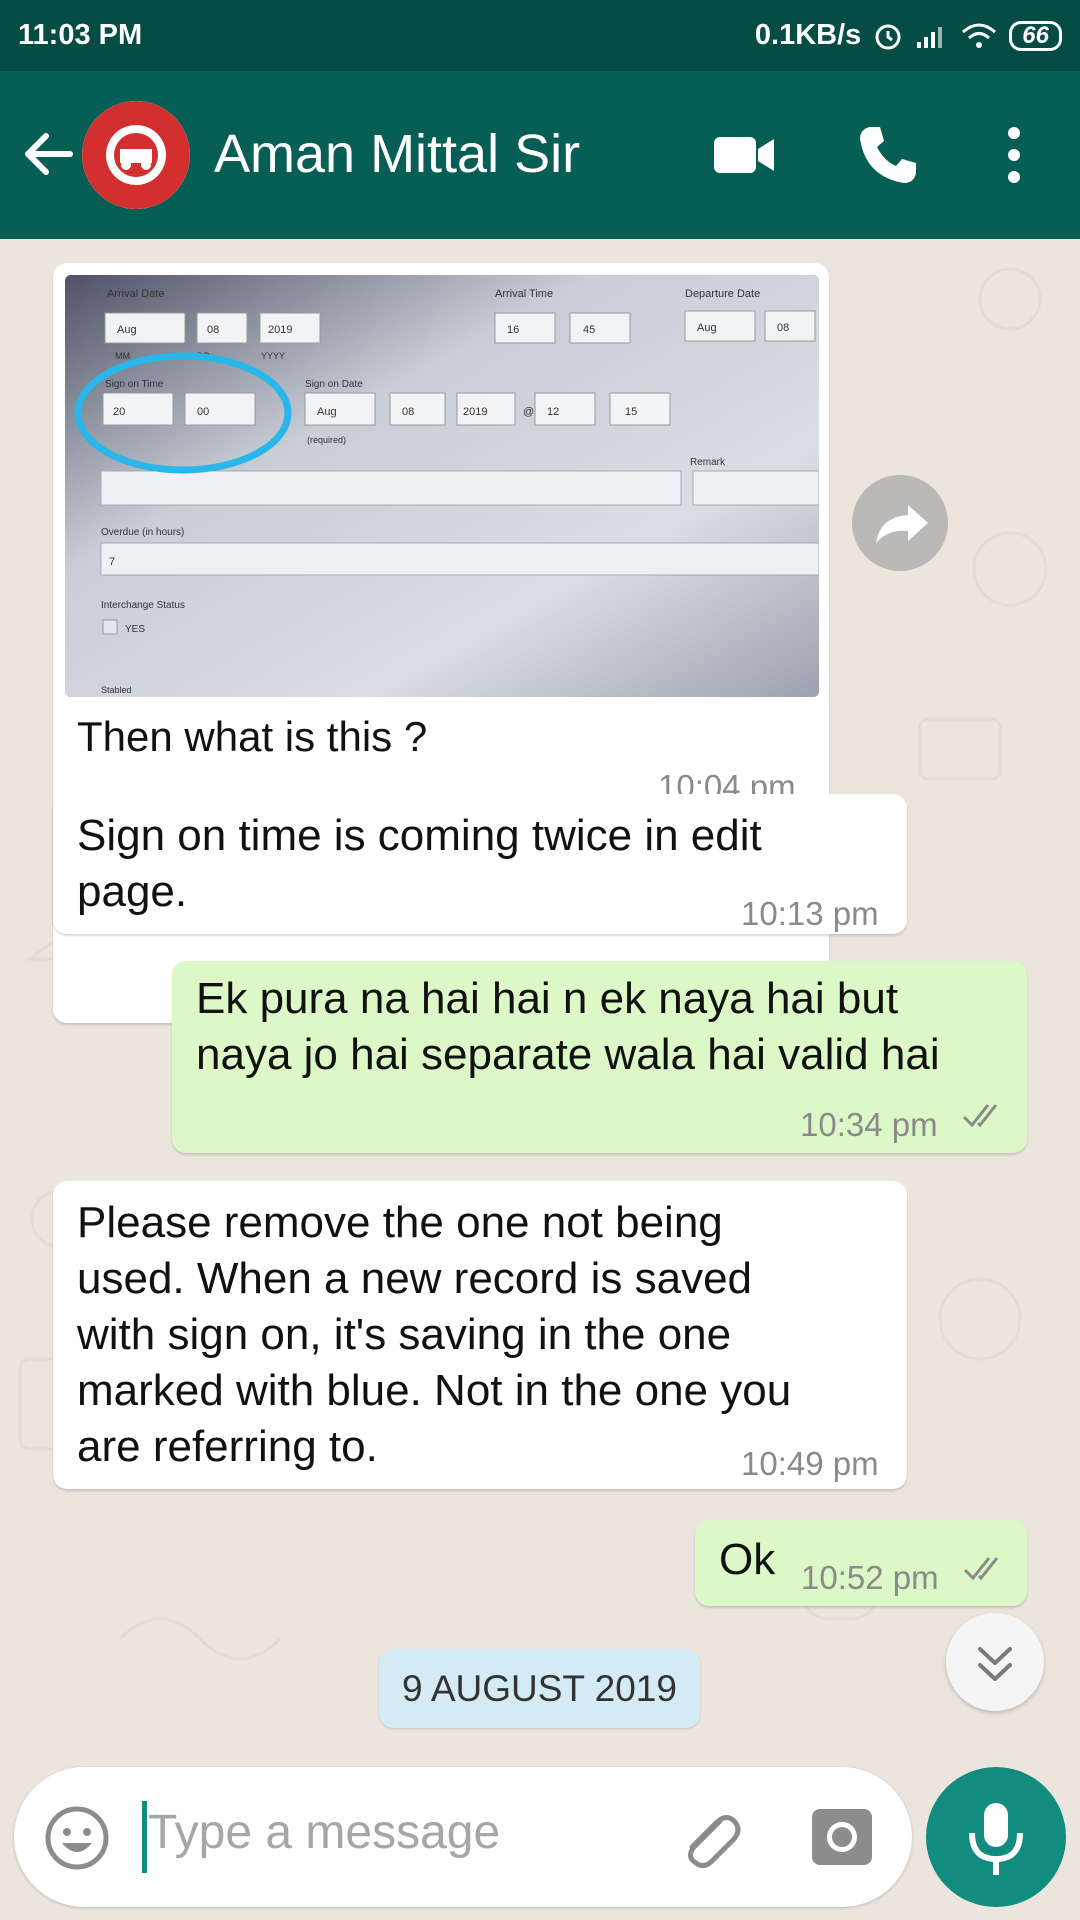 This screenshot has width=1080, height=1920. Describe the element at coordinates (144, 1837) in the screenshot. I see `text-cursor` at that location.